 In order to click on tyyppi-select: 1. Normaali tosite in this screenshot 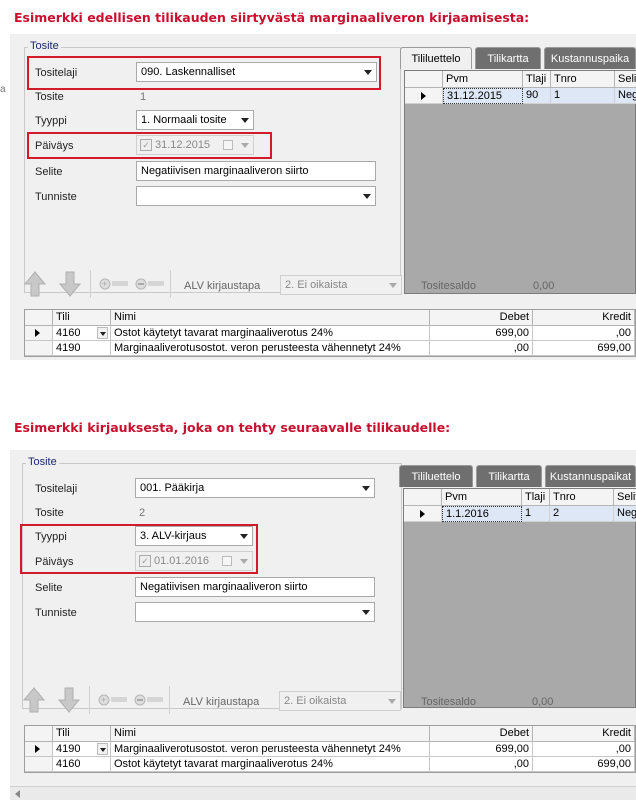, I will do `click(195, 120)`.